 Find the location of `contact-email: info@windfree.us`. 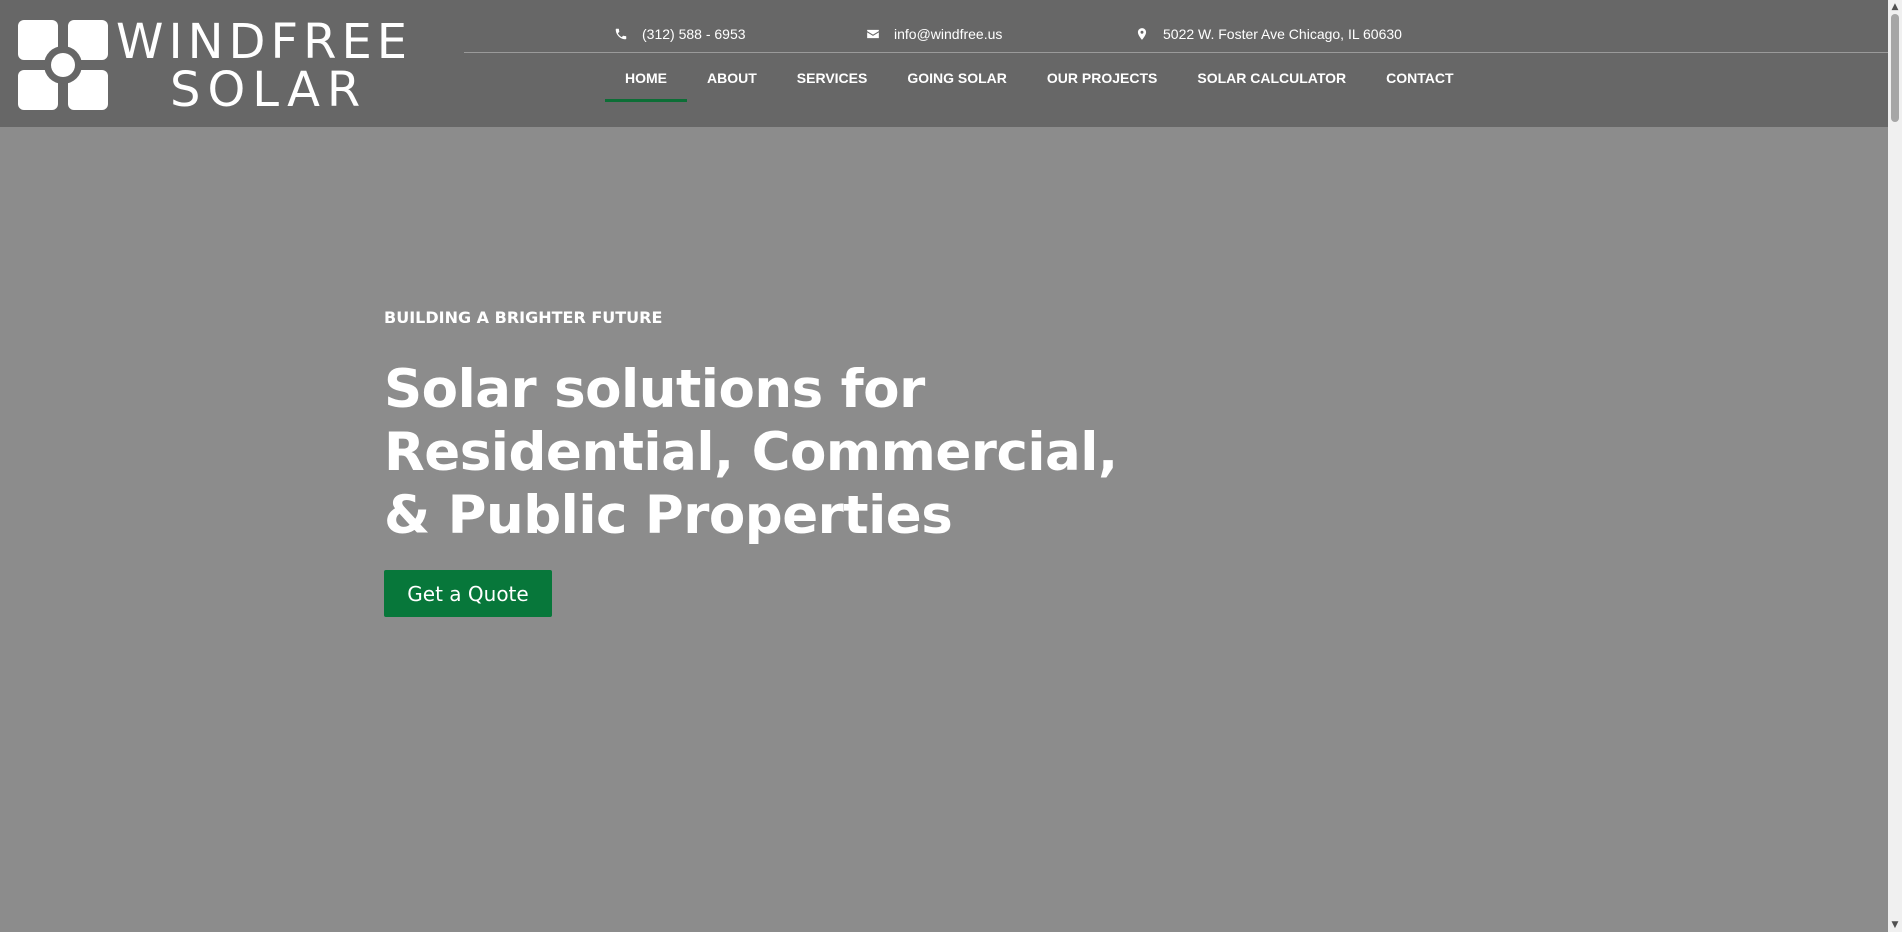

contact-email: info@windfree.us is located at coordinates (934, 34).